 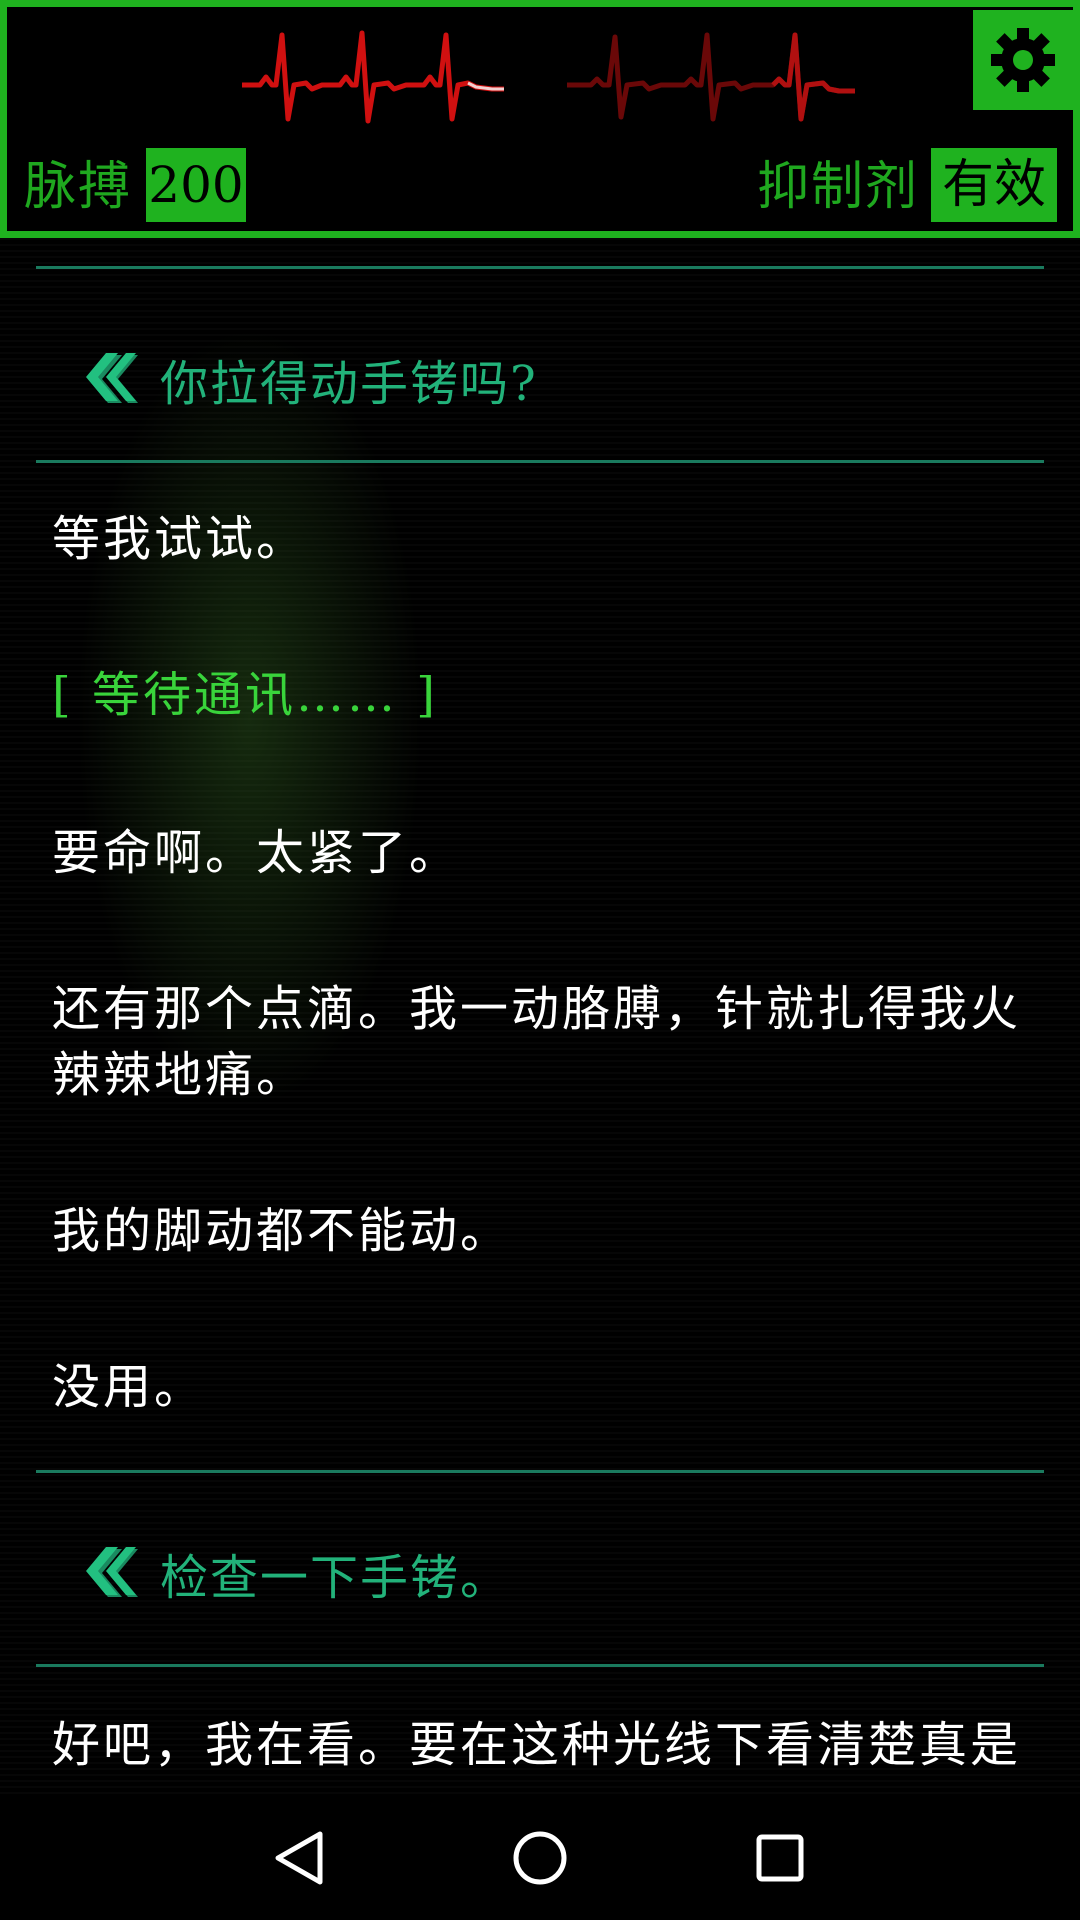 I want to click on inhibitor-status: 有效, so click(x=994, y=185).